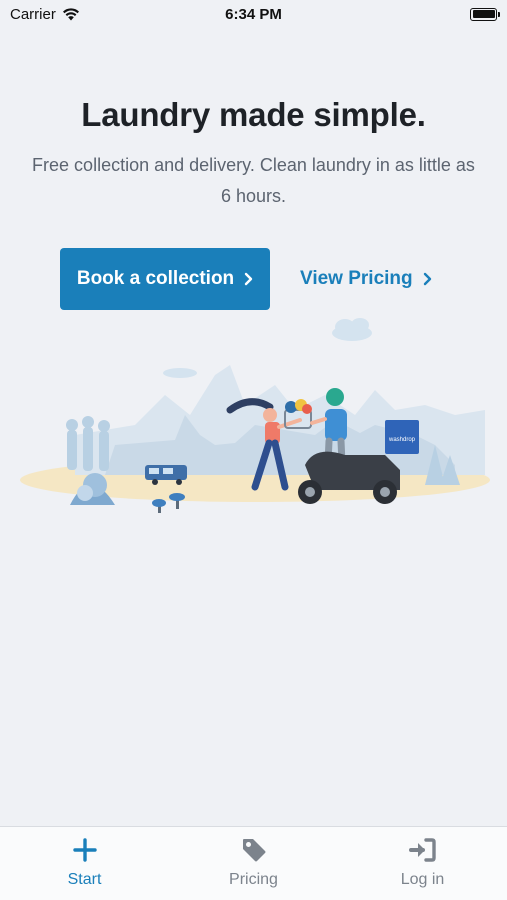  What do you see at coordinates (84, 879) in the screenshot?
I see `tab-start-label: Start` at bounding box center [84, 879].